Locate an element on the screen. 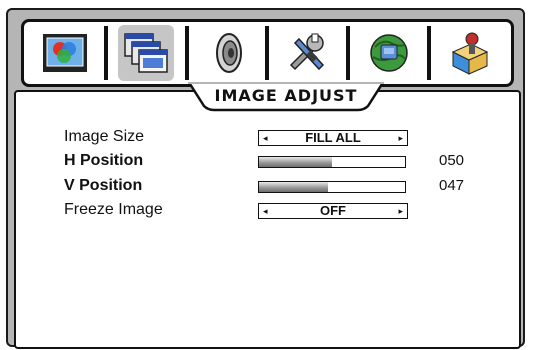 This screenshot has width=534, height=350. h-position-value: 050 is located at coordinates (452, 160).